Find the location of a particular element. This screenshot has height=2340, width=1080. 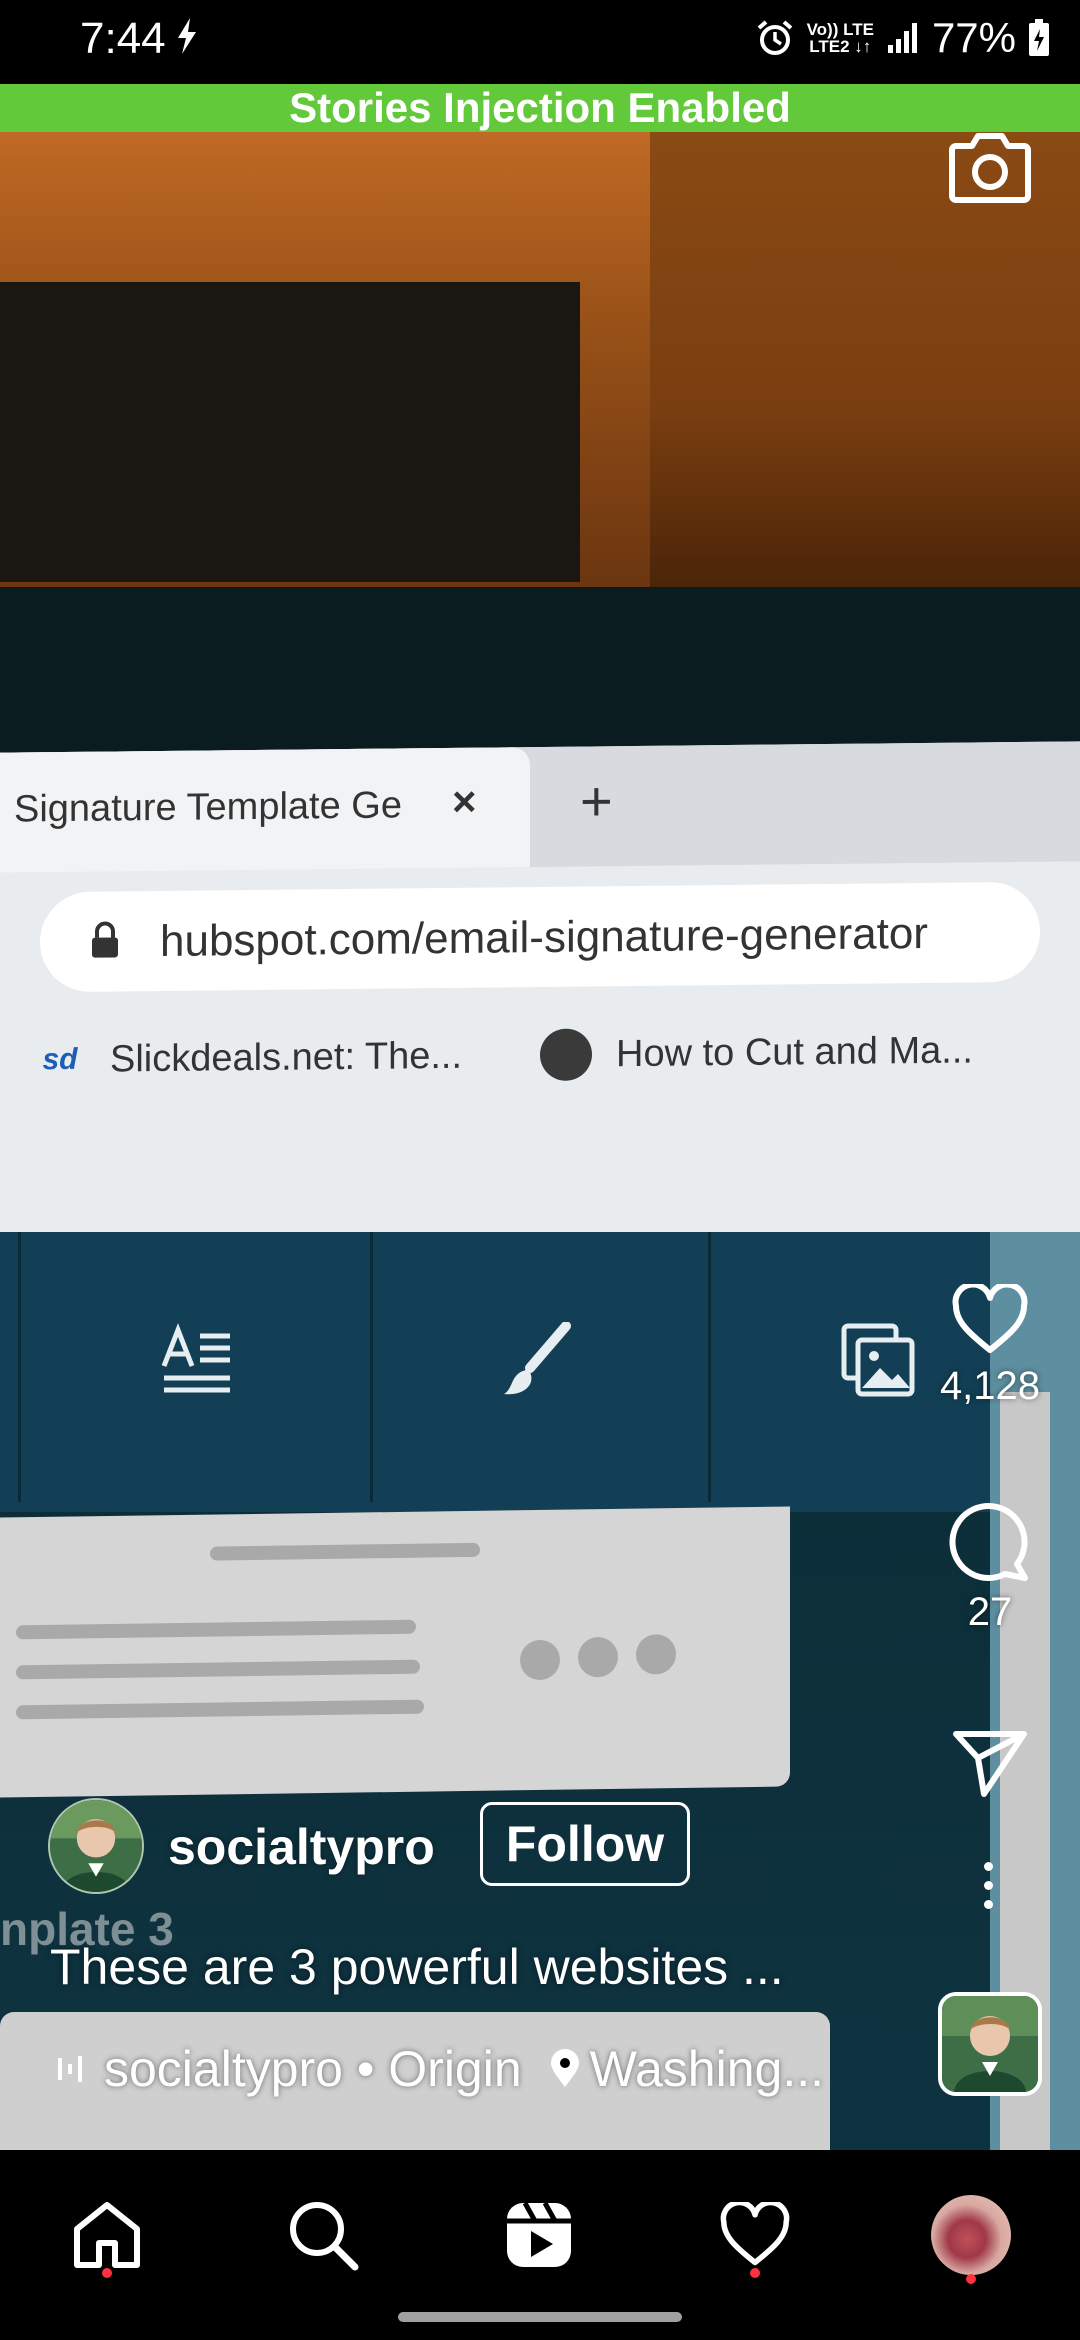

new-tab-icon: + is located at coordinates (596, 801).